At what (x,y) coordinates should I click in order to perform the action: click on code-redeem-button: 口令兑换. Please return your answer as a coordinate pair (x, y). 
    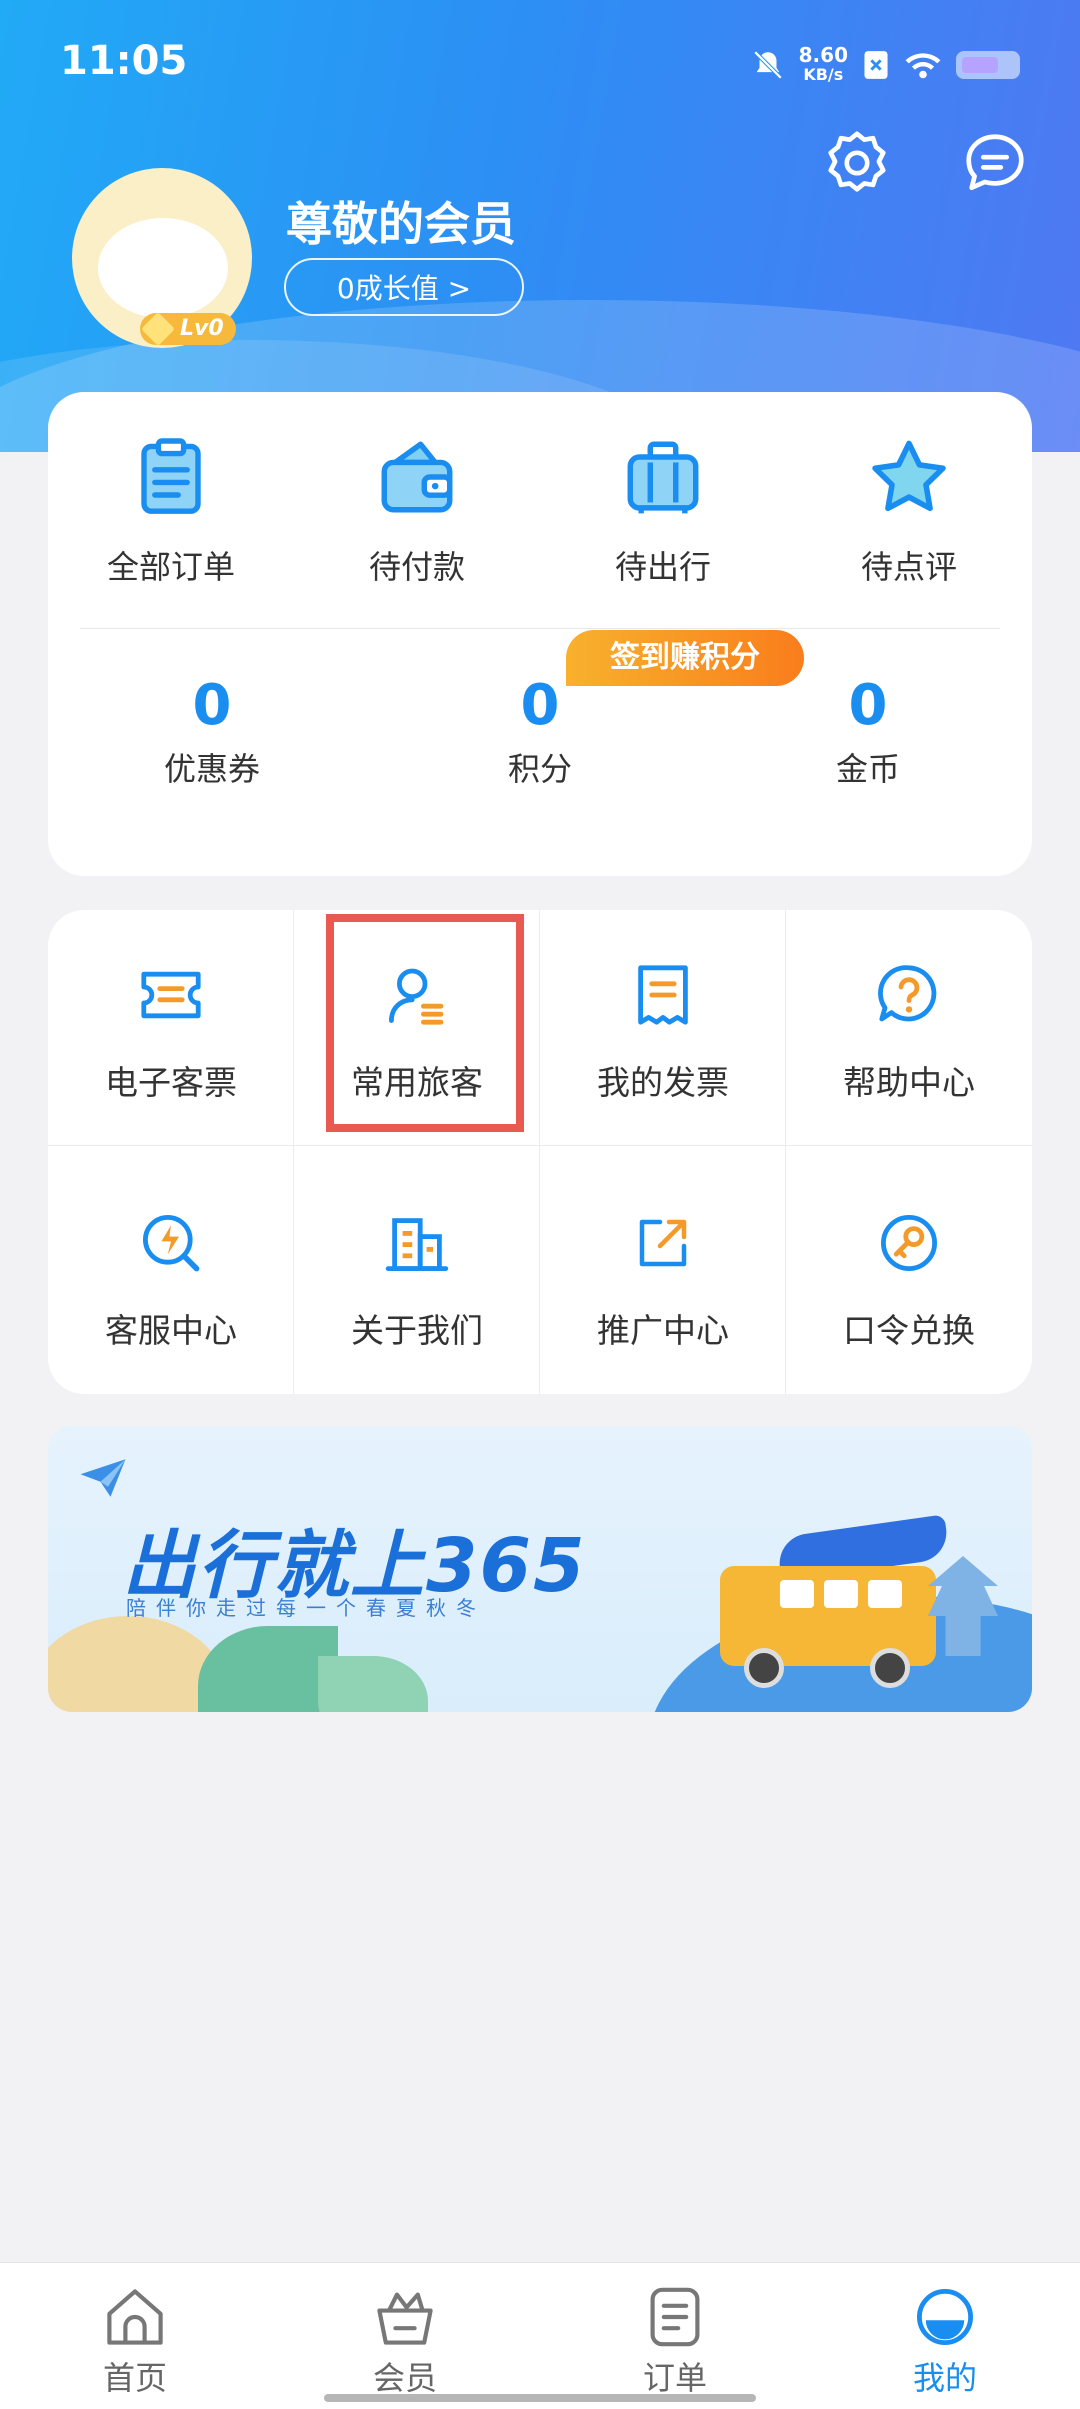
    Looking at the image, I should click on (909, 1270).